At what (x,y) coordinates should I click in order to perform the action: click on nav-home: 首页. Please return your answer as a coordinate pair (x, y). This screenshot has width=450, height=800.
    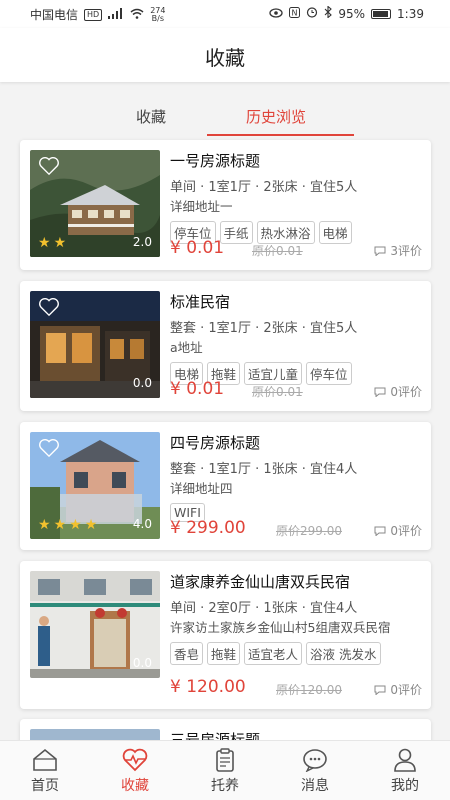
    Looking at the image, I should click on (45, 770).